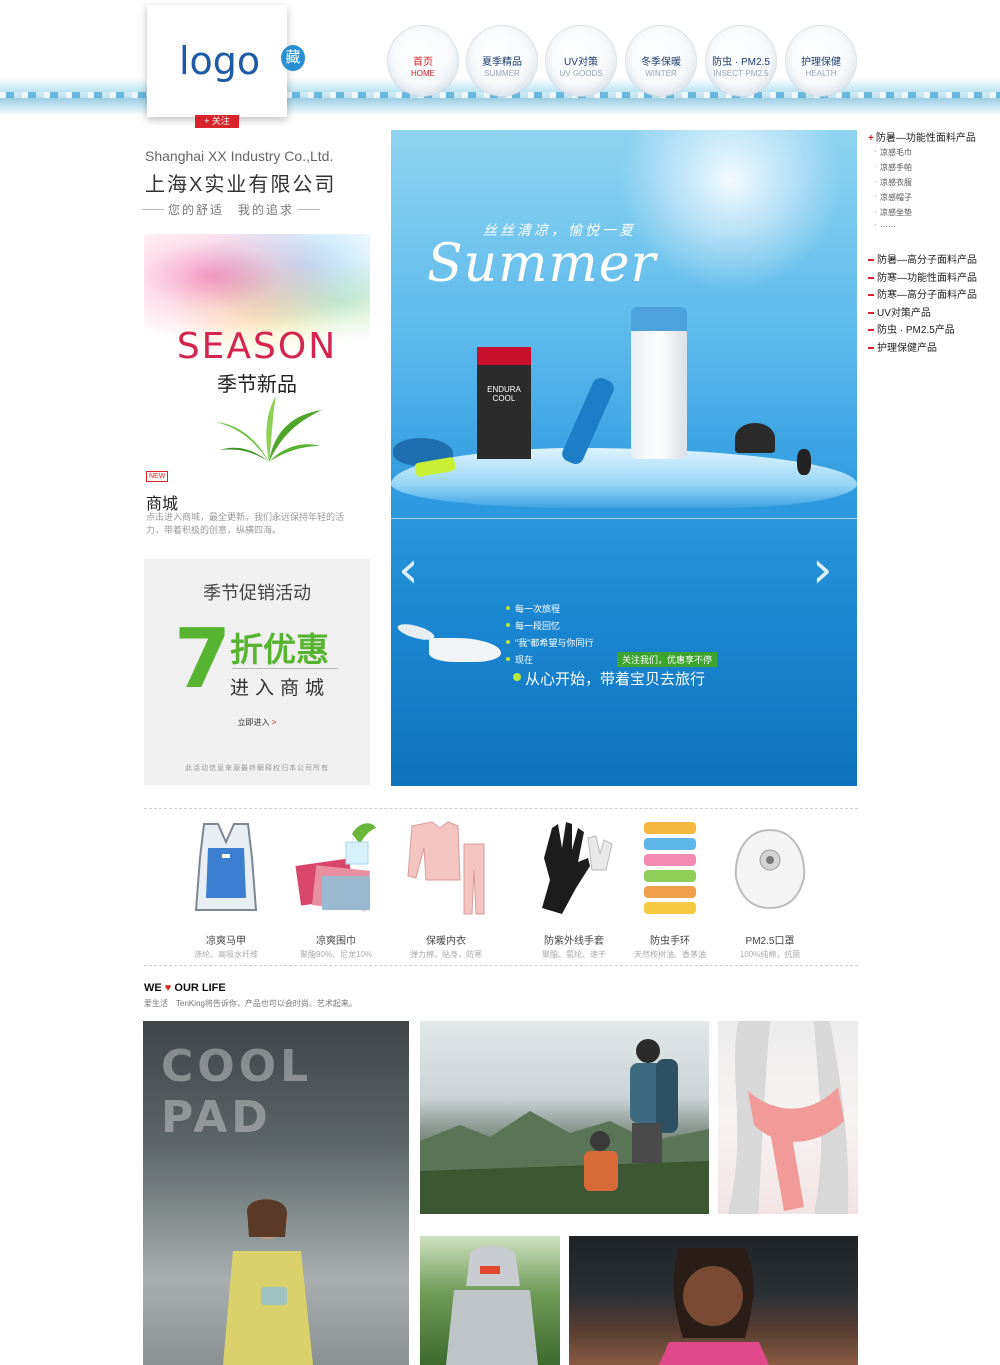 The width and height of the screenshot is (1000, 1365). I want to click on thermal-underwear-icon, so click(446, 868).